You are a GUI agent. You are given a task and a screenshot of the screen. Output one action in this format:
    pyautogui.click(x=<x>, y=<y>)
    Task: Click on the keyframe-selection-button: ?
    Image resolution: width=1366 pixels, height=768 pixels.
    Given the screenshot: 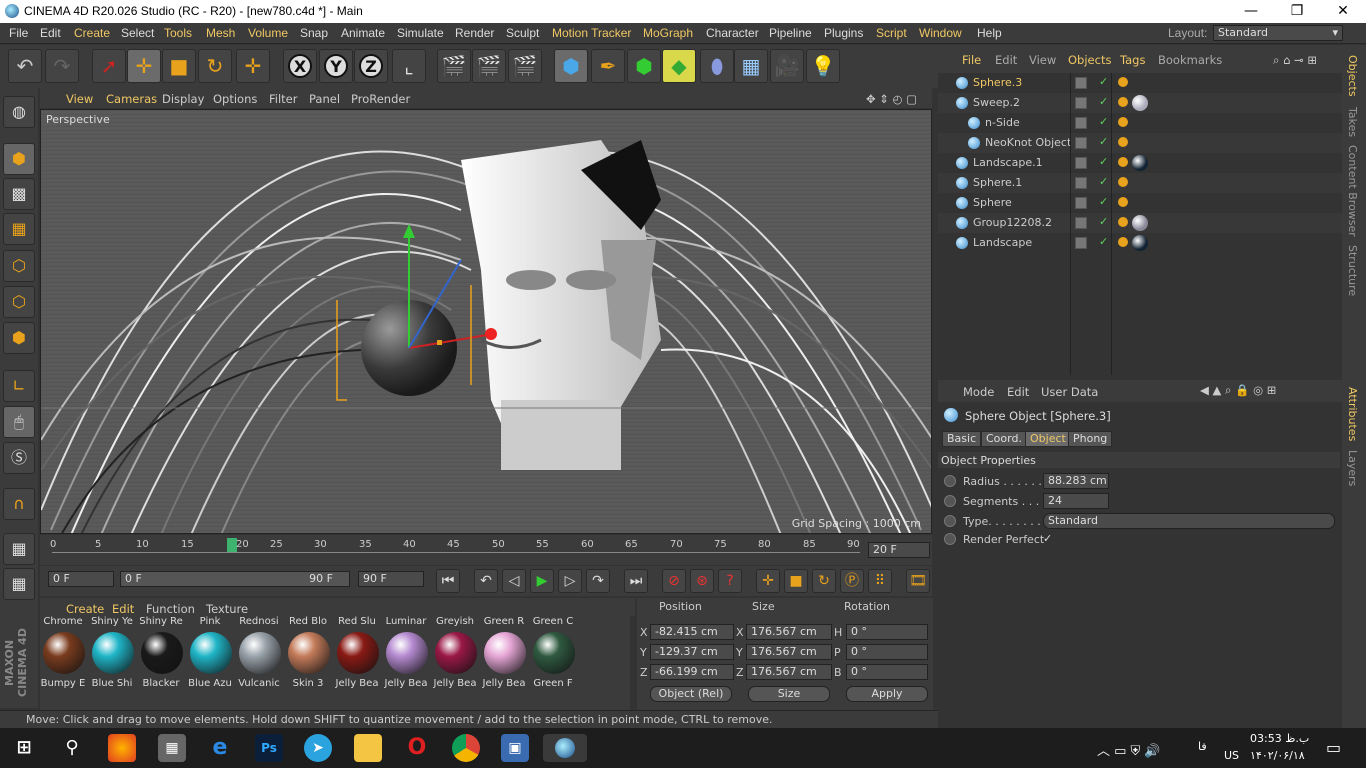 What is the action you would take?
    pyautogui.click(x=730, y=581)
    